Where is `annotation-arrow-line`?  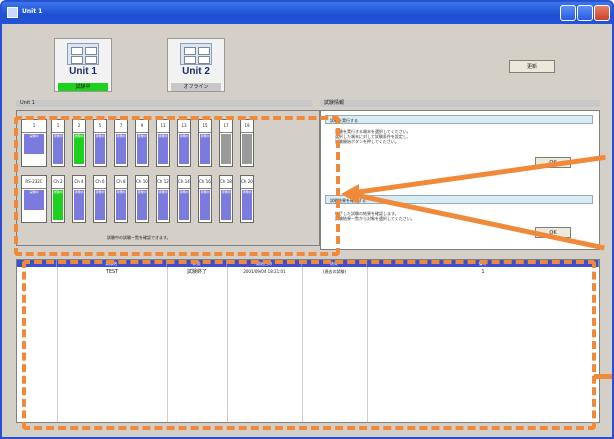 annotation-arrow-line is located at coordinates (603, 376).